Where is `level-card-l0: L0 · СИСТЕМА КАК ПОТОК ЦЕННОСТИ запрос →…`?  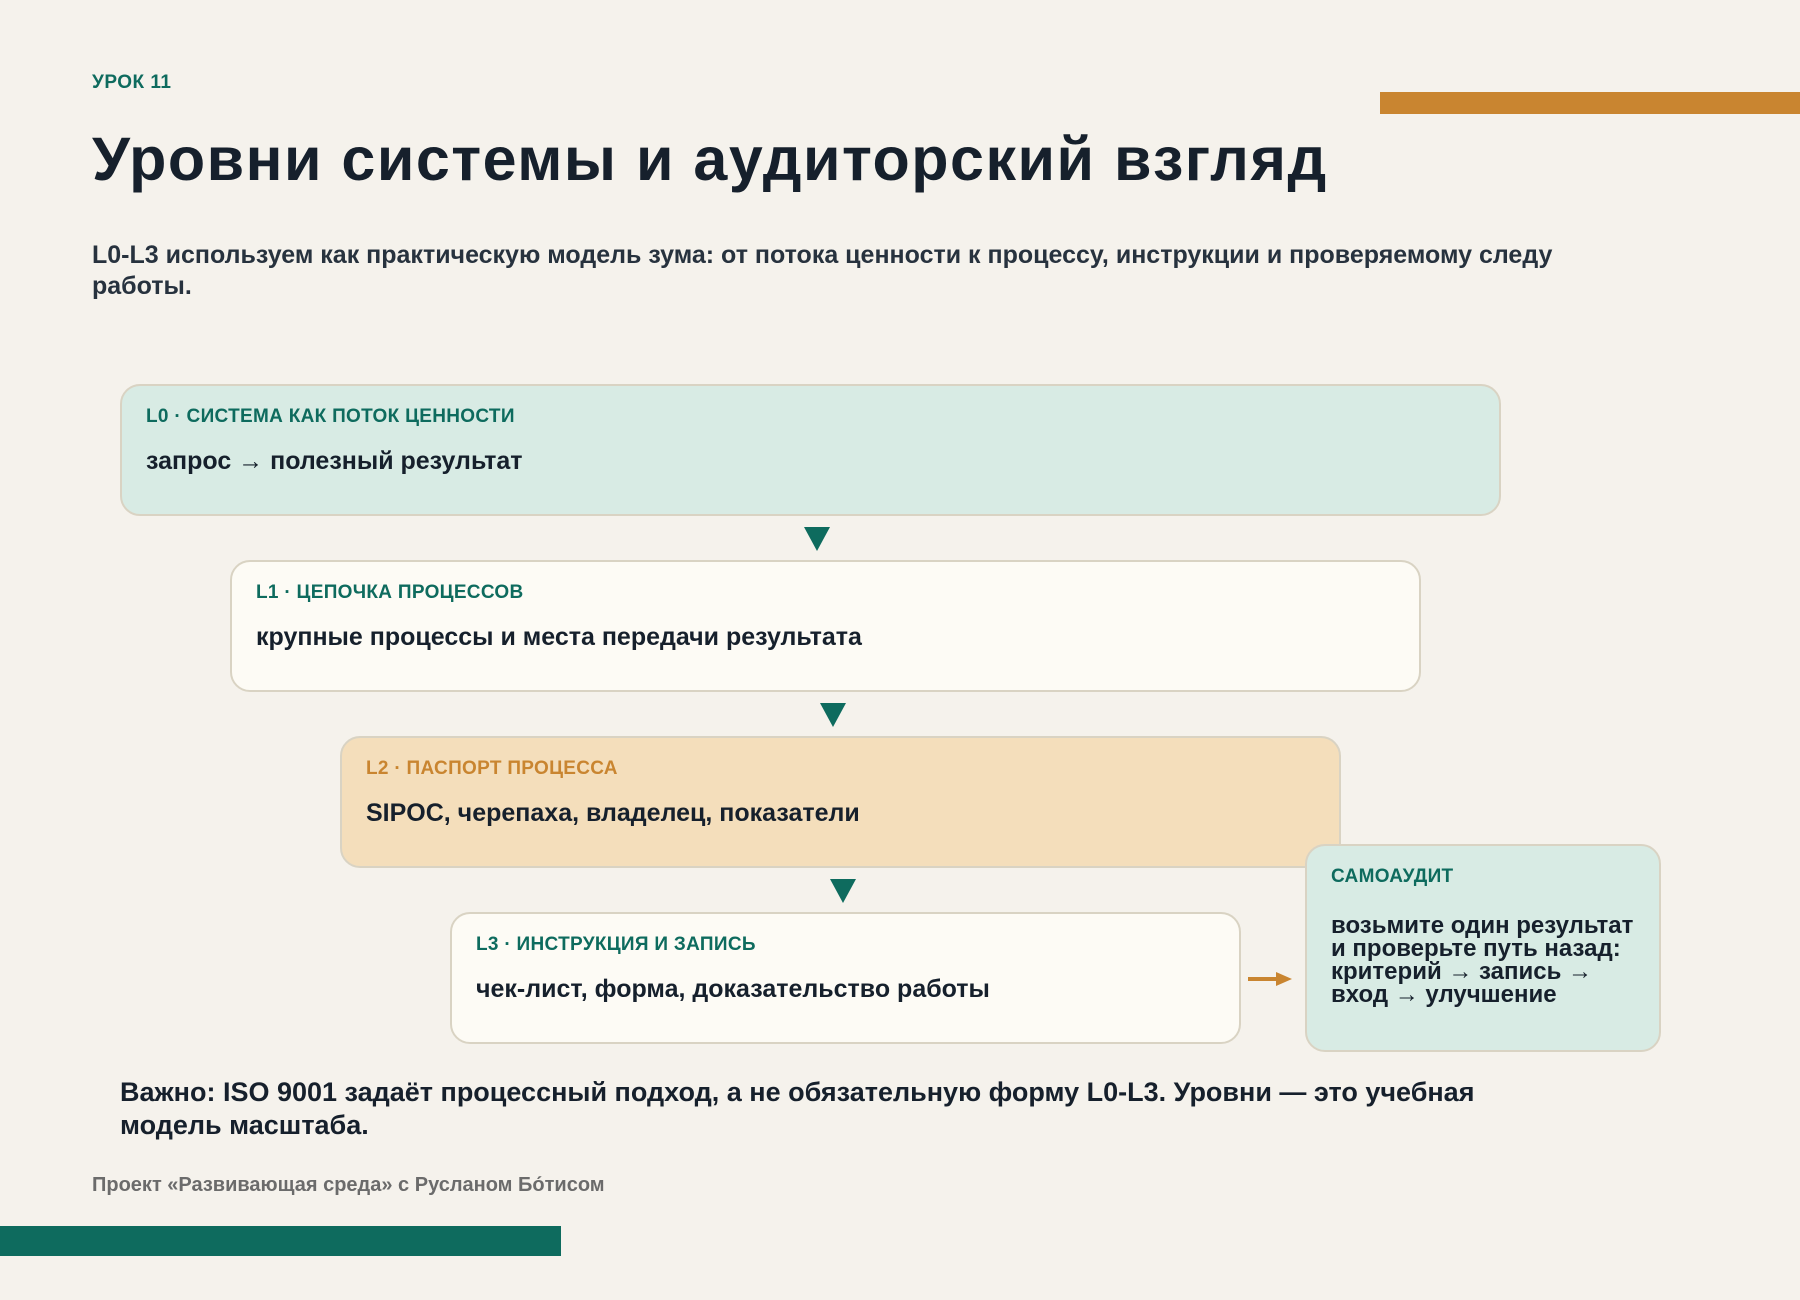 level-card-l0: L0 · СИСТЕМА КАК ПОТОК ЦЕННОСТИ запрос →… is located at coordinates (810, 450).